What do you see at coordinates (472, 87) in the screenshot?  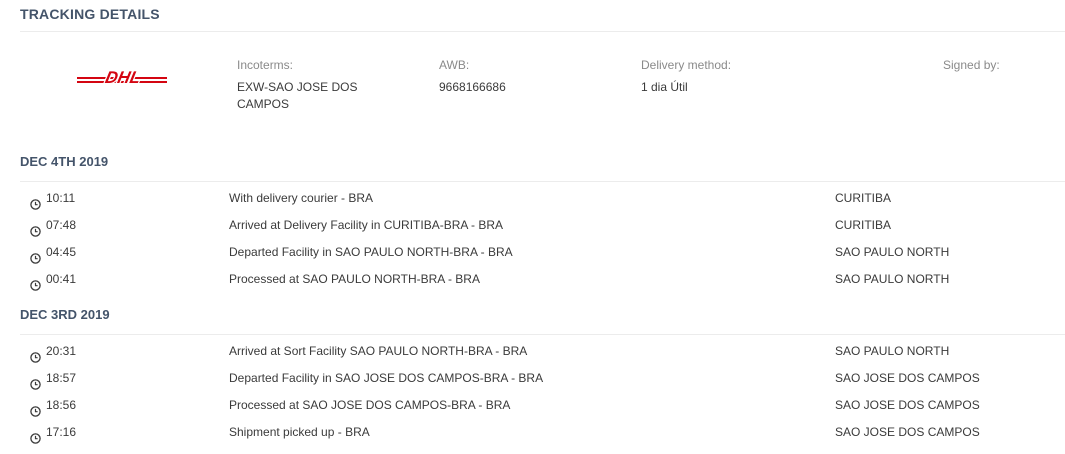 I see `awb-value: 9668166686` at bounding box center [472, 87].